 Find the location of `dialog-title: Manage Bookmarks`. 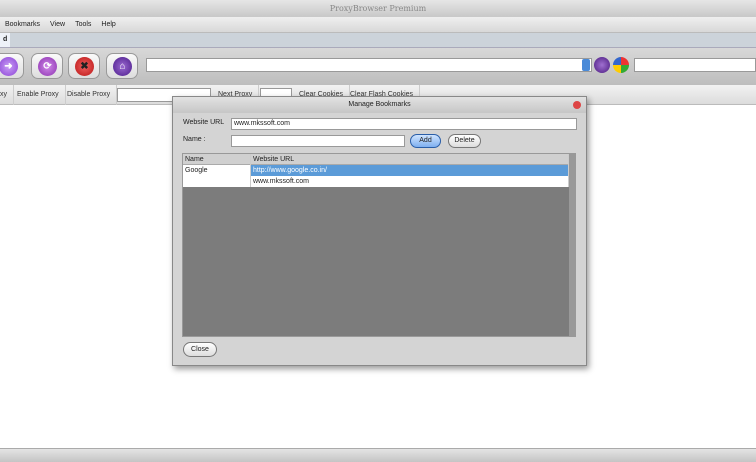

dialog-title: Manage Bookmarks is located at coordinates (379, 105).